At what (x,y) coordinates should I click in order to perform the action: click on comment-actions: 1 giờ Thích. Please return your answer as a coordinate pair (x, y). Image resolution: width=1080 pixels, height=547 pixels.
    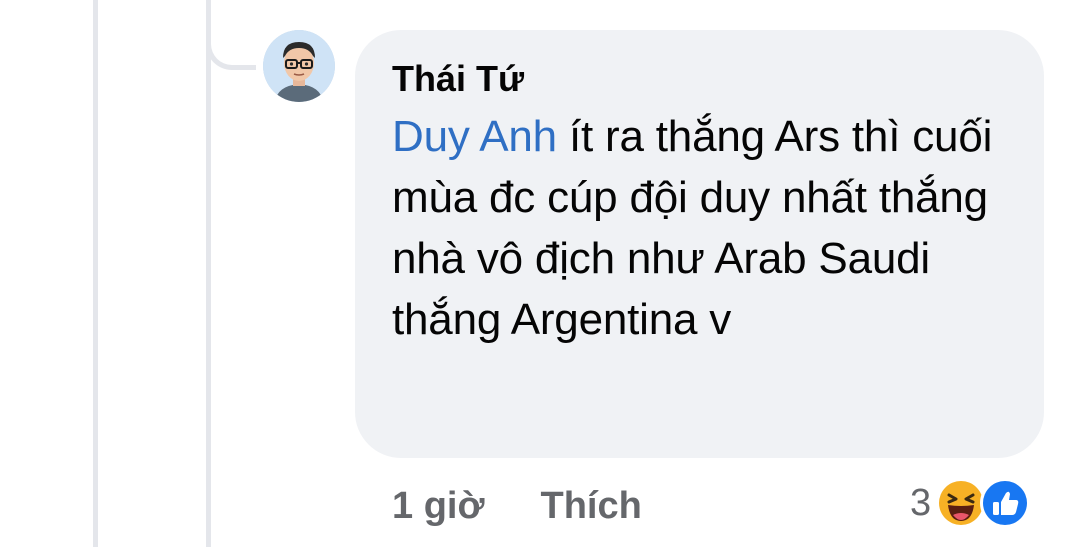
    Looking at the image, I should click on (517, 506).